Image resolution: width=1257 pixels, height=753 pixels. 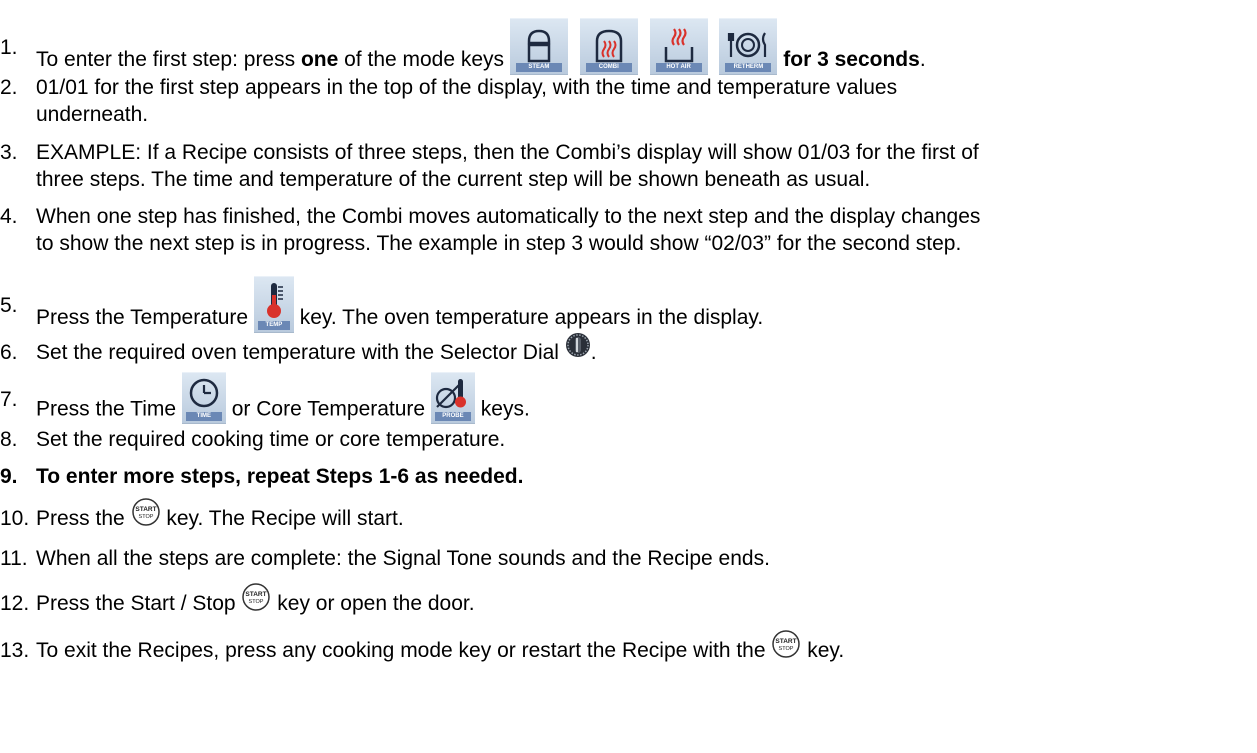 I want to click on selector-dial-icon, so click(x=578, y=345).